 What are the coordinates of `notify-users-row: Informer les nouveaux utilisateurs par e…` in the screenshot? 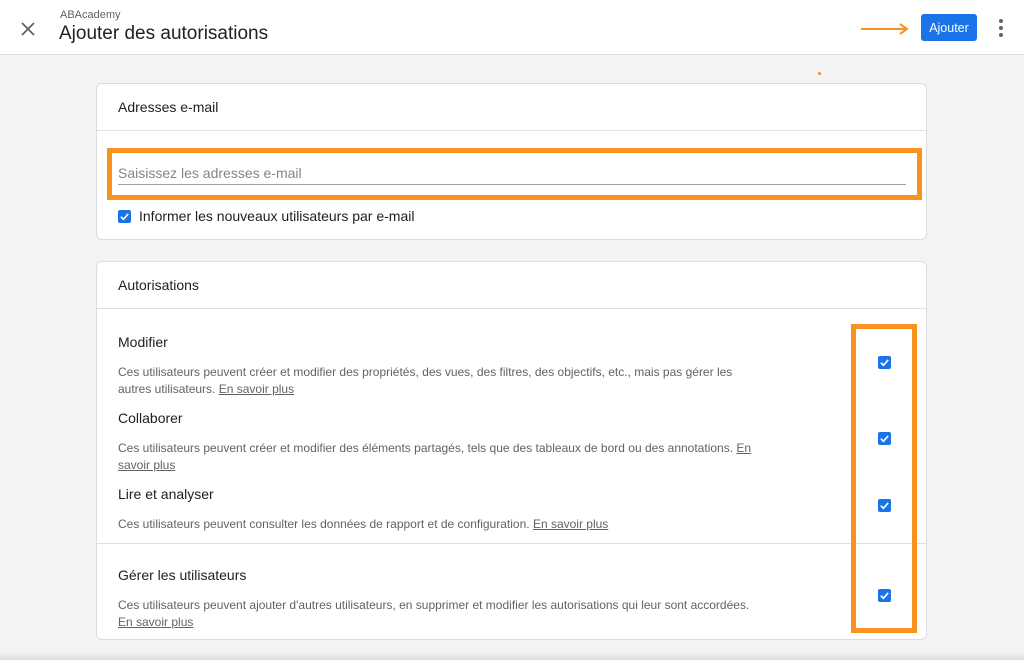 It's located at (266, 216).